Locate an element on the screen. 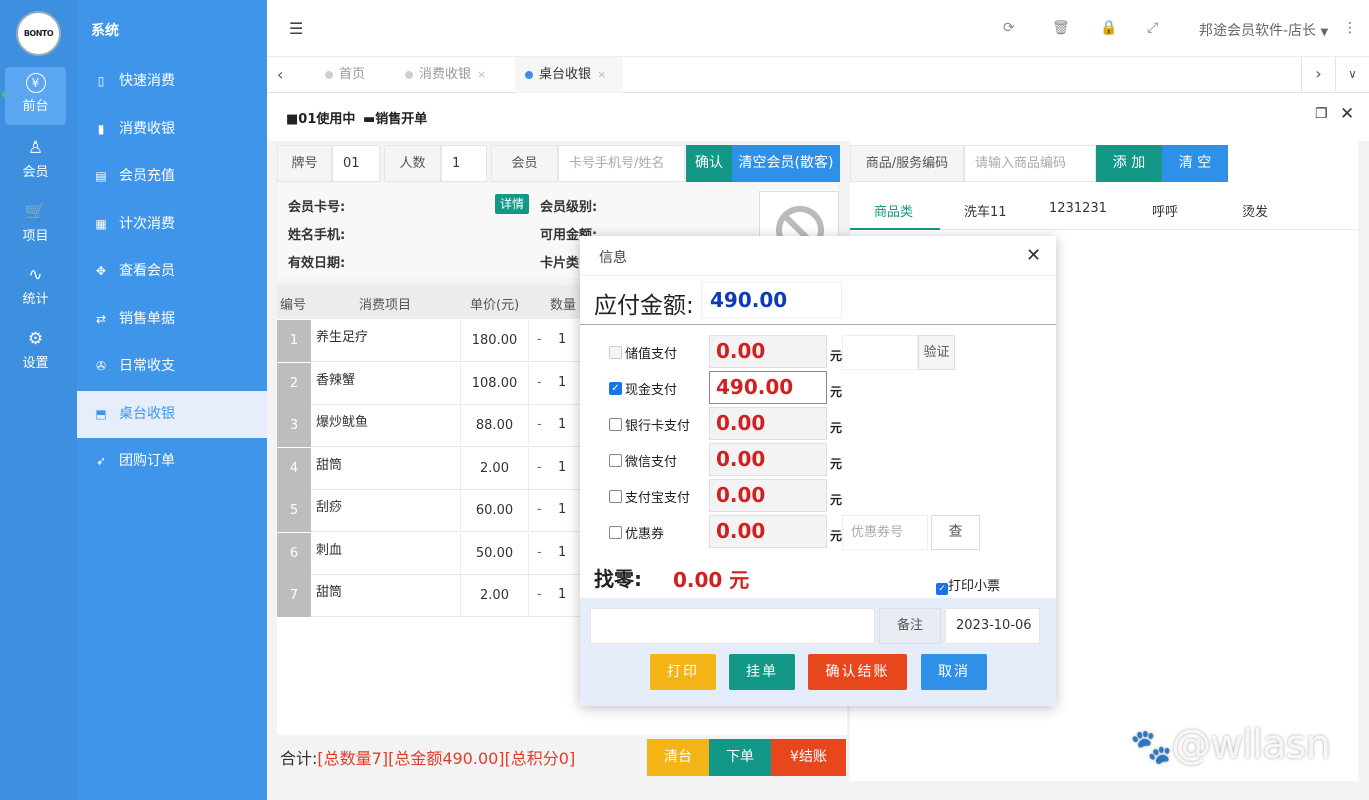 The width and height of the screenshot is (1369, 800). bank-card-amount: 0.00 is located at coordinates (768, 423).